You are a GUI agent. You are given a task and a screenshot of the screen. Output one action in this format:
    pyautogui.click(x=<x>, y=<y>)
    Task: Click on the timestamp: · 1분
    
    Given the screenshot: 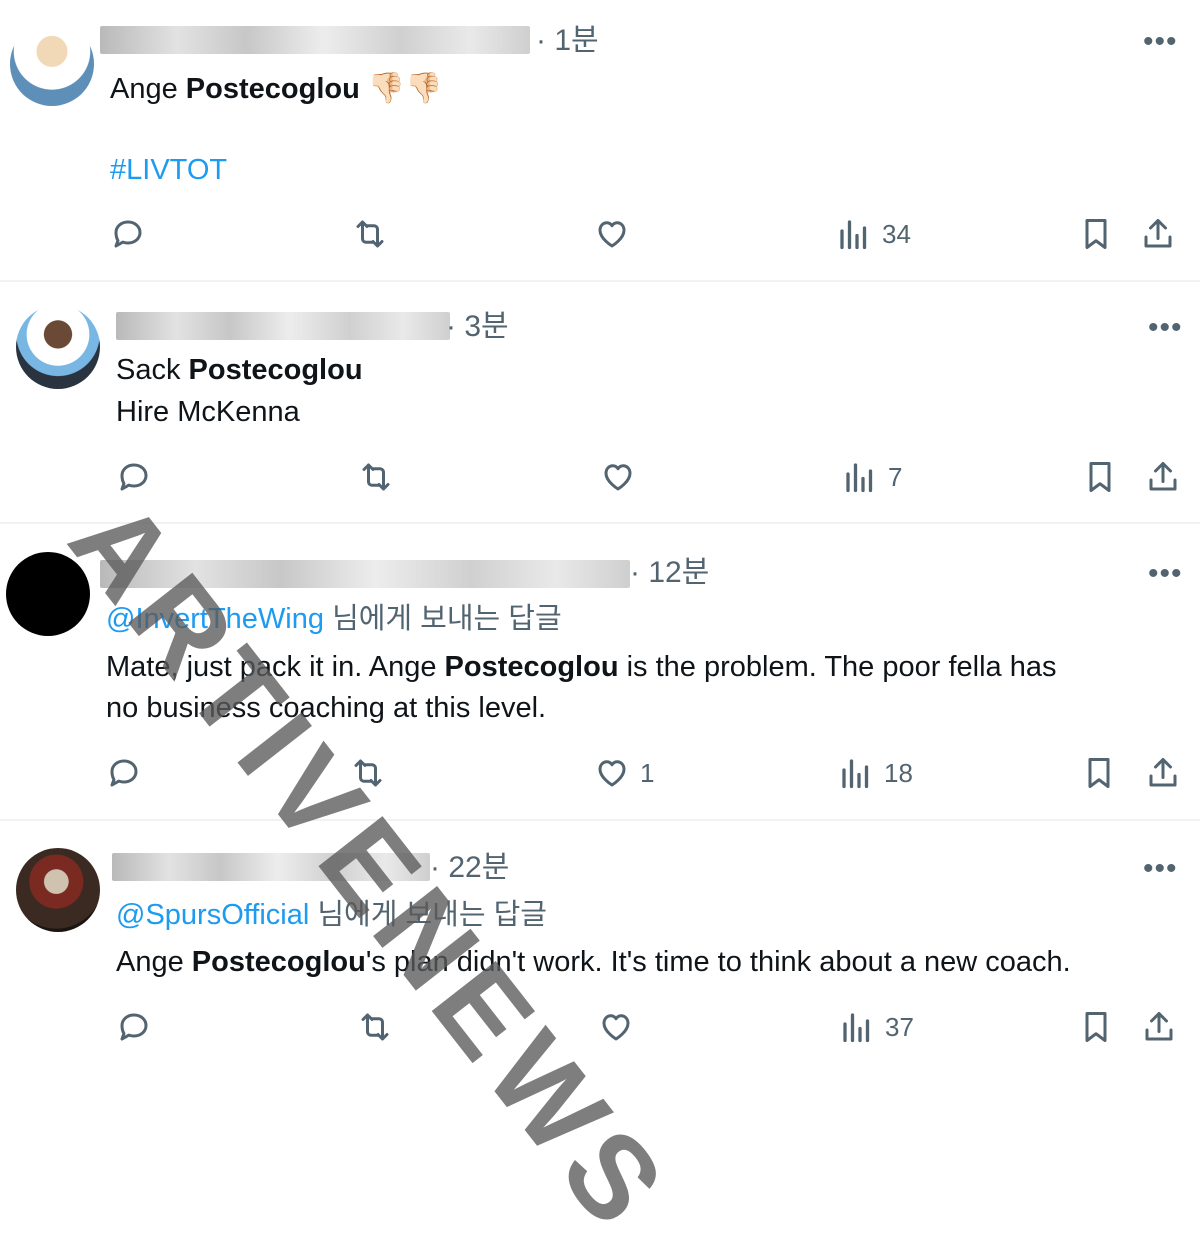 What is the action you would take?
    pyautogui.click(x=567, y=41)
    